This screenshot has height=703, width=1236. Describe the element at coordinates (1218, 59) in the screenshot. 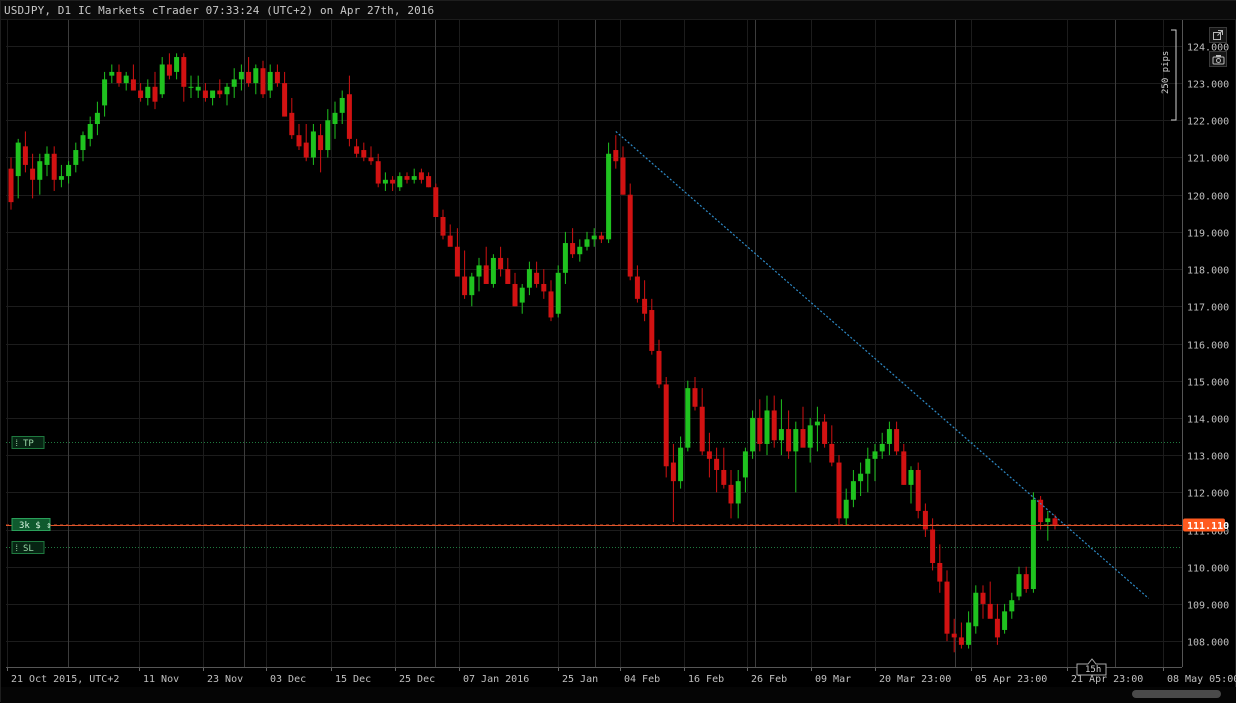

I see `screenshot-button` at that location.